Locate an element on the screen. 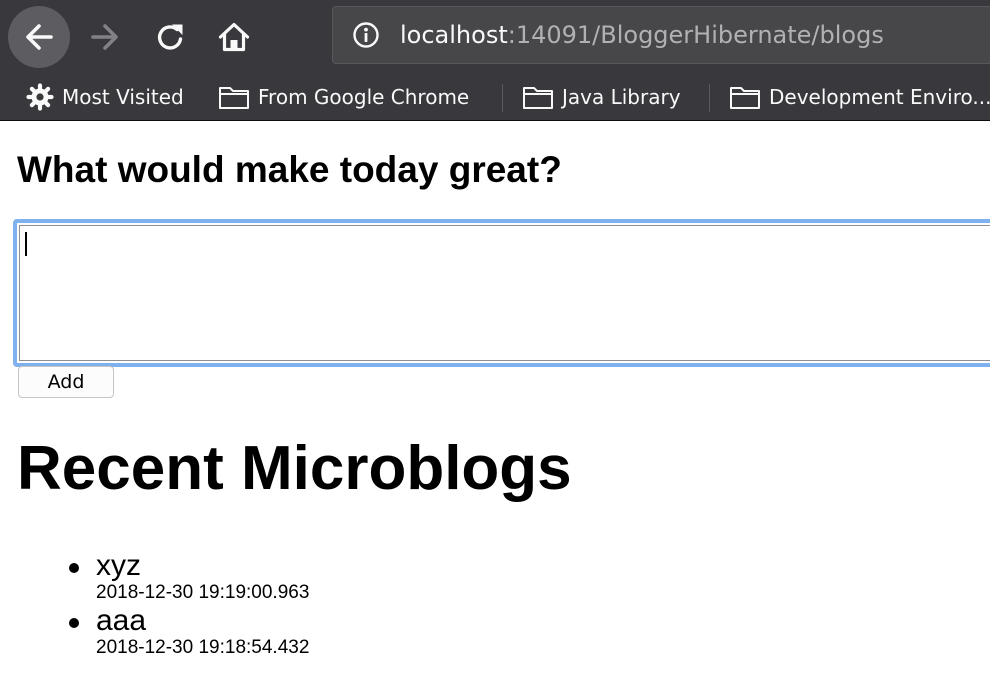  page-prompt-heading: What would make today great? is located at coordinates (289, 169).